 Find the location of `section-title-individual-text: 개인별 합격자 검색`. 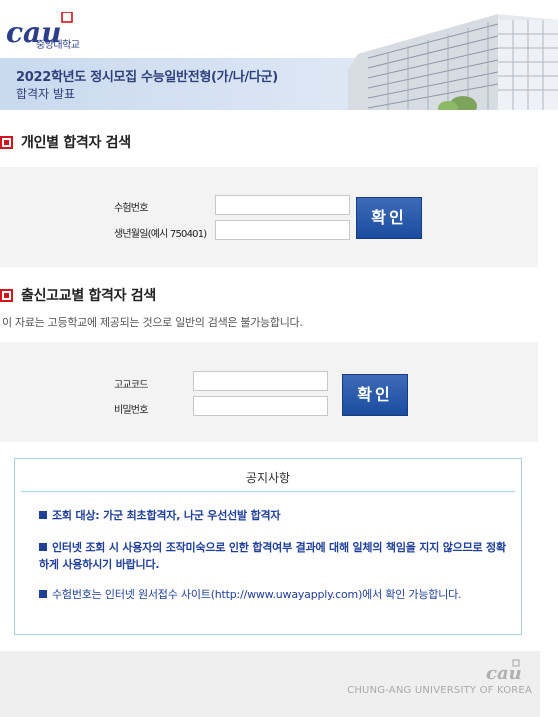

section-title-individual-text: 개인별 합격자 검색 is located at coordinates (76, 143).